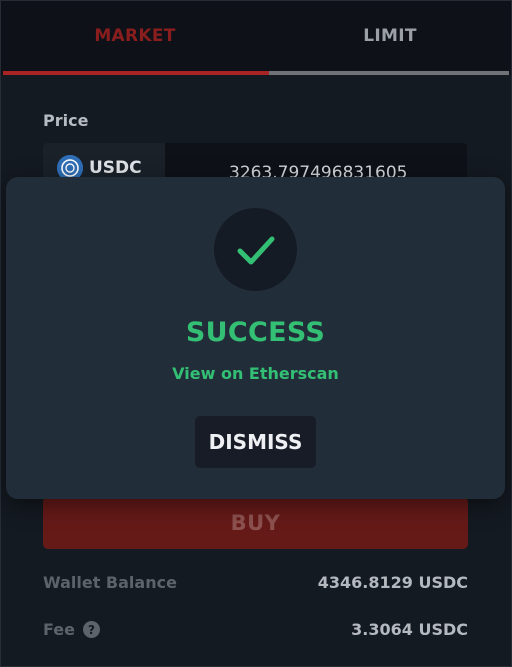 The width and height of the screenshot is (512, 667). I want to click on dismiss-button: DISMISS, so click(255, 442).